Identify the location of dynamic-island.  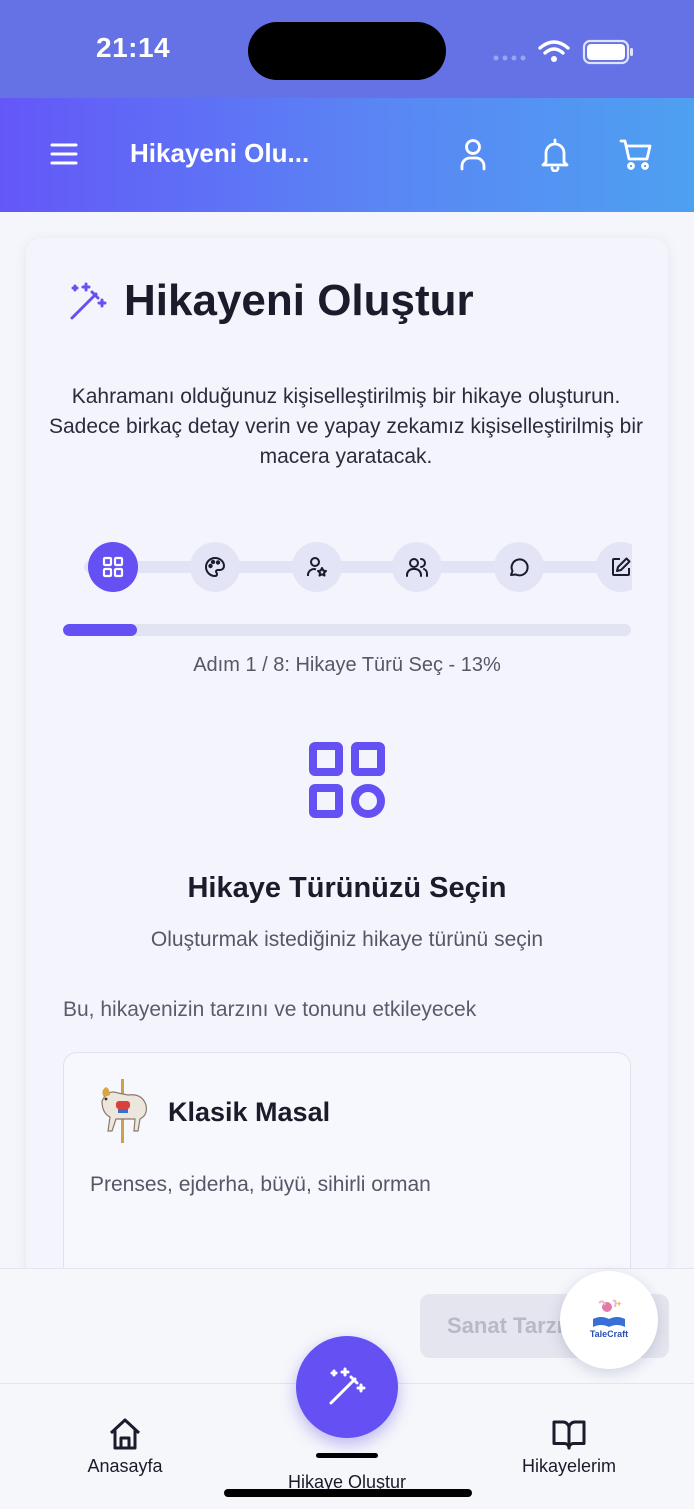
(347, 51).